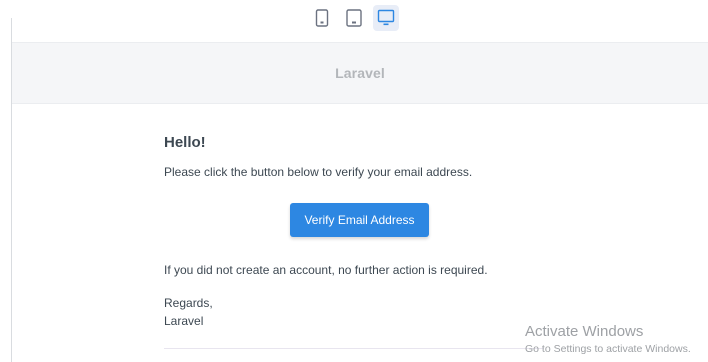  Describe the element at coordinates (359, 220) in the screenshot. I see `verify-email-button: Verify Email Address` at that location.